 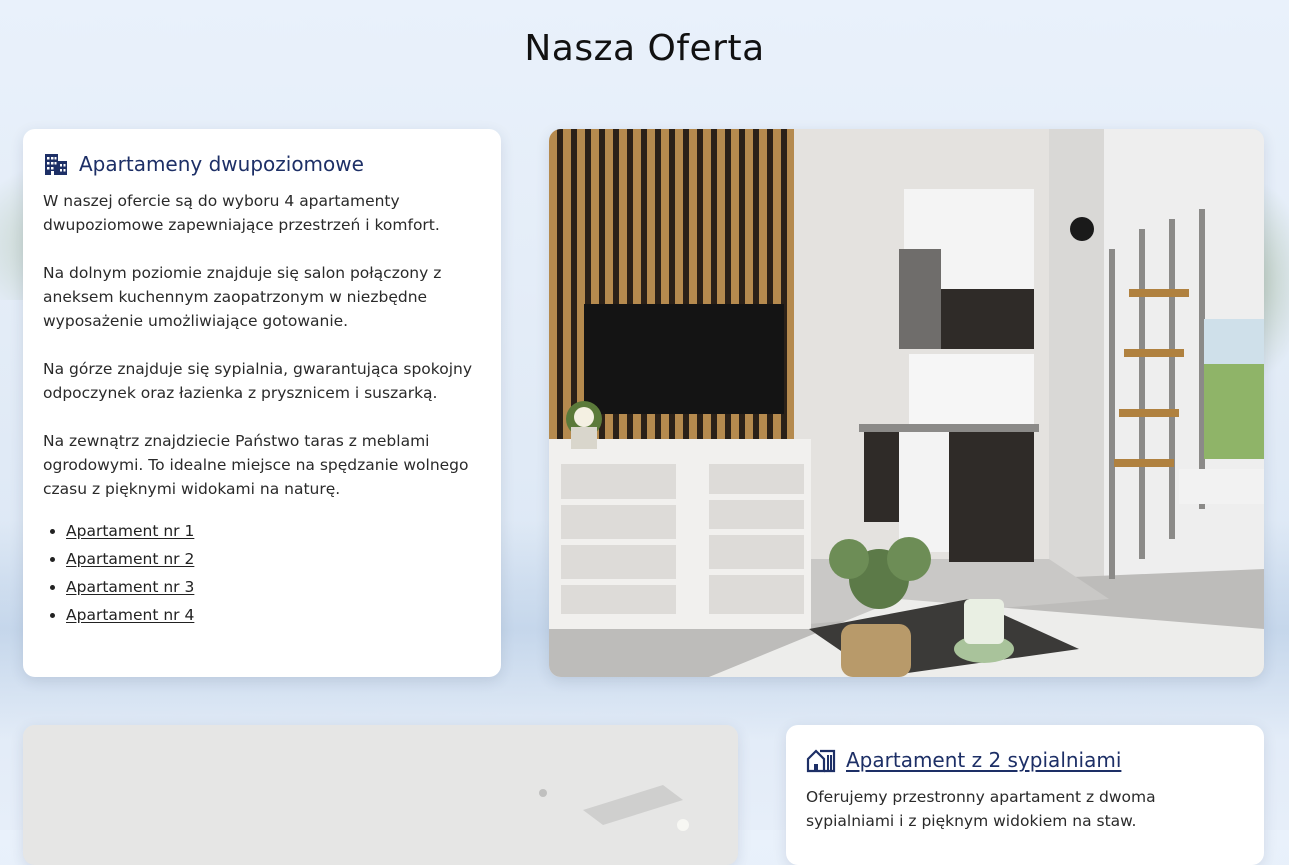 What do you see at coordinates (644, 48) in the screenshot?
I see `page-title: Nasza Oferta` at bounding box center [644, 48].